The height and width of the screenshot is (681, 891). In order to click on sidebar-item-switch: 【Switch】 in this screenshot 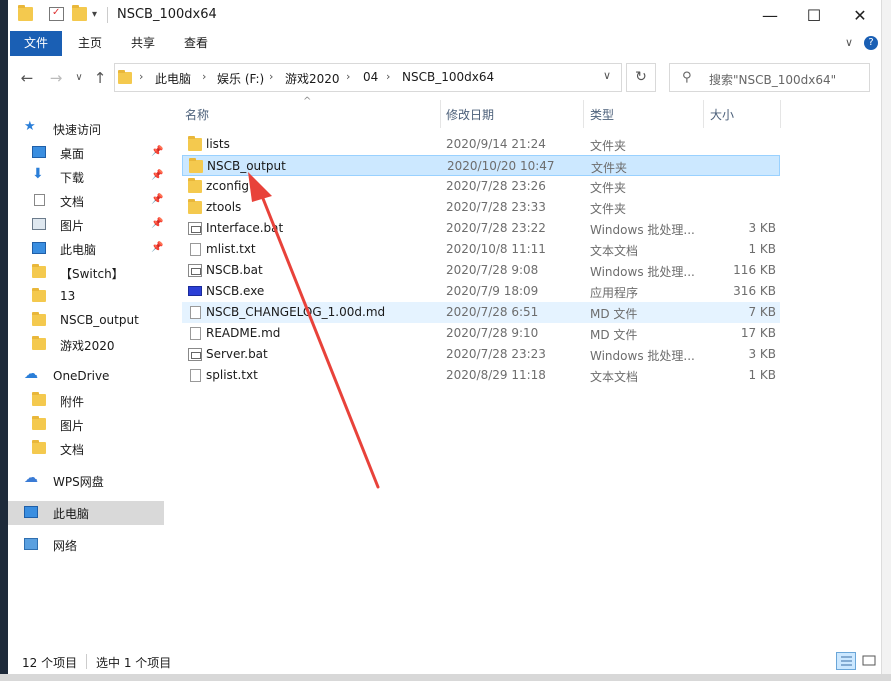, I will do `click(86, 273)`.